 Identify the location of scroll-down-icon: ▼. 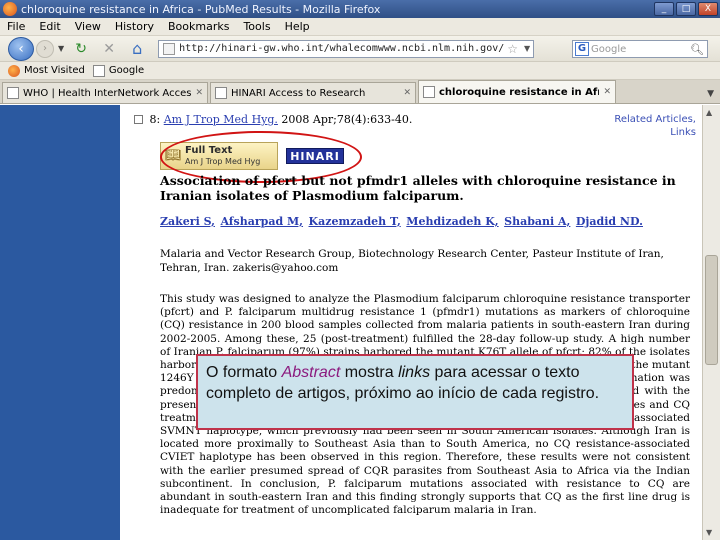
(709, 532).